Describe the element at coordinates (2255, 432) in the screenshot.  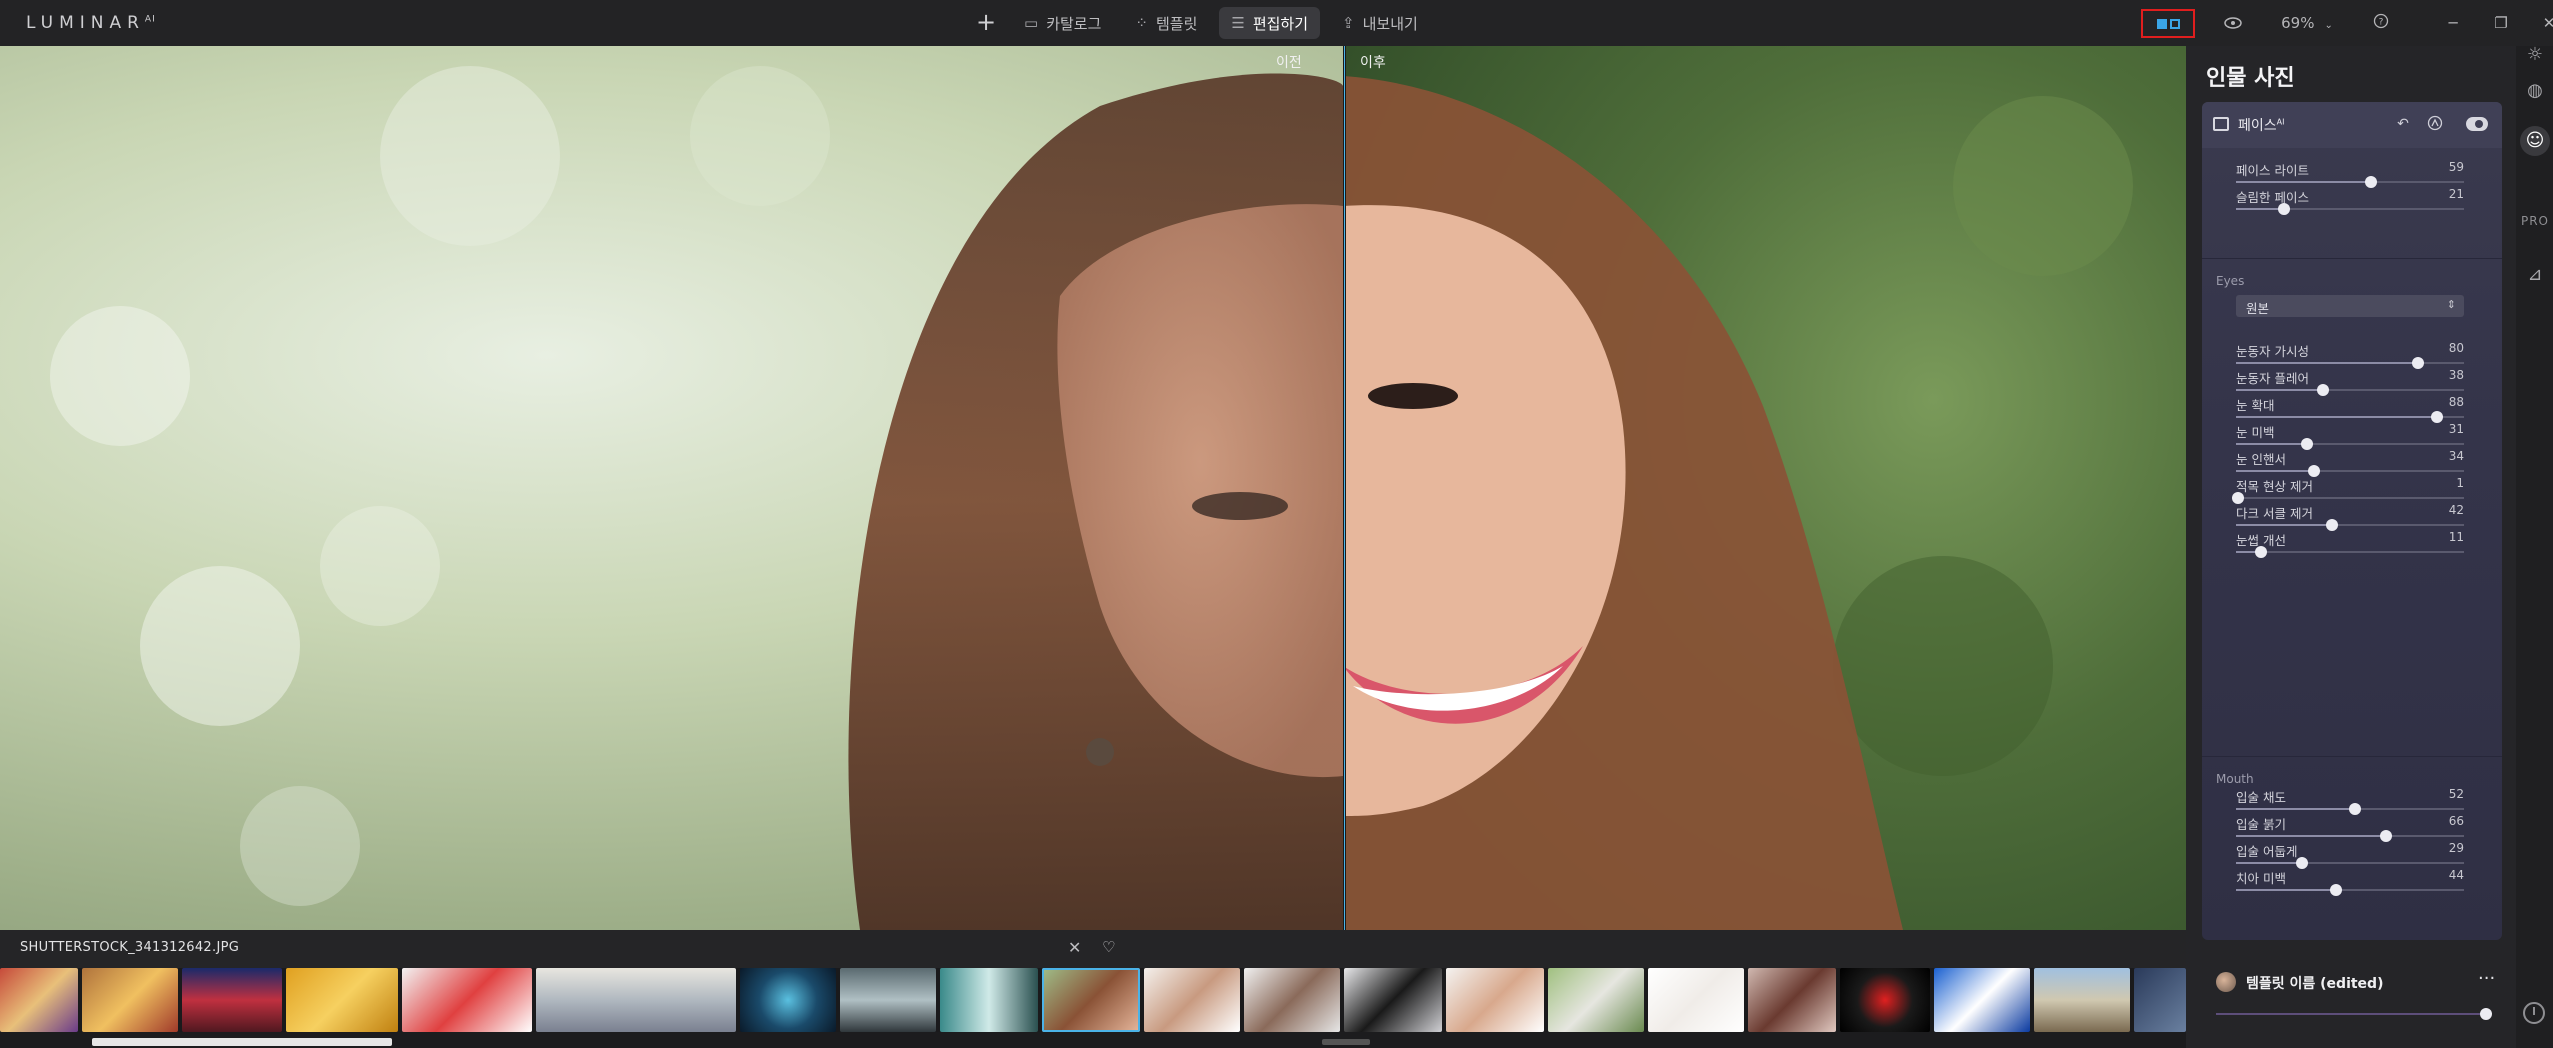
I see `slider-label: 눈 미백` at that location.